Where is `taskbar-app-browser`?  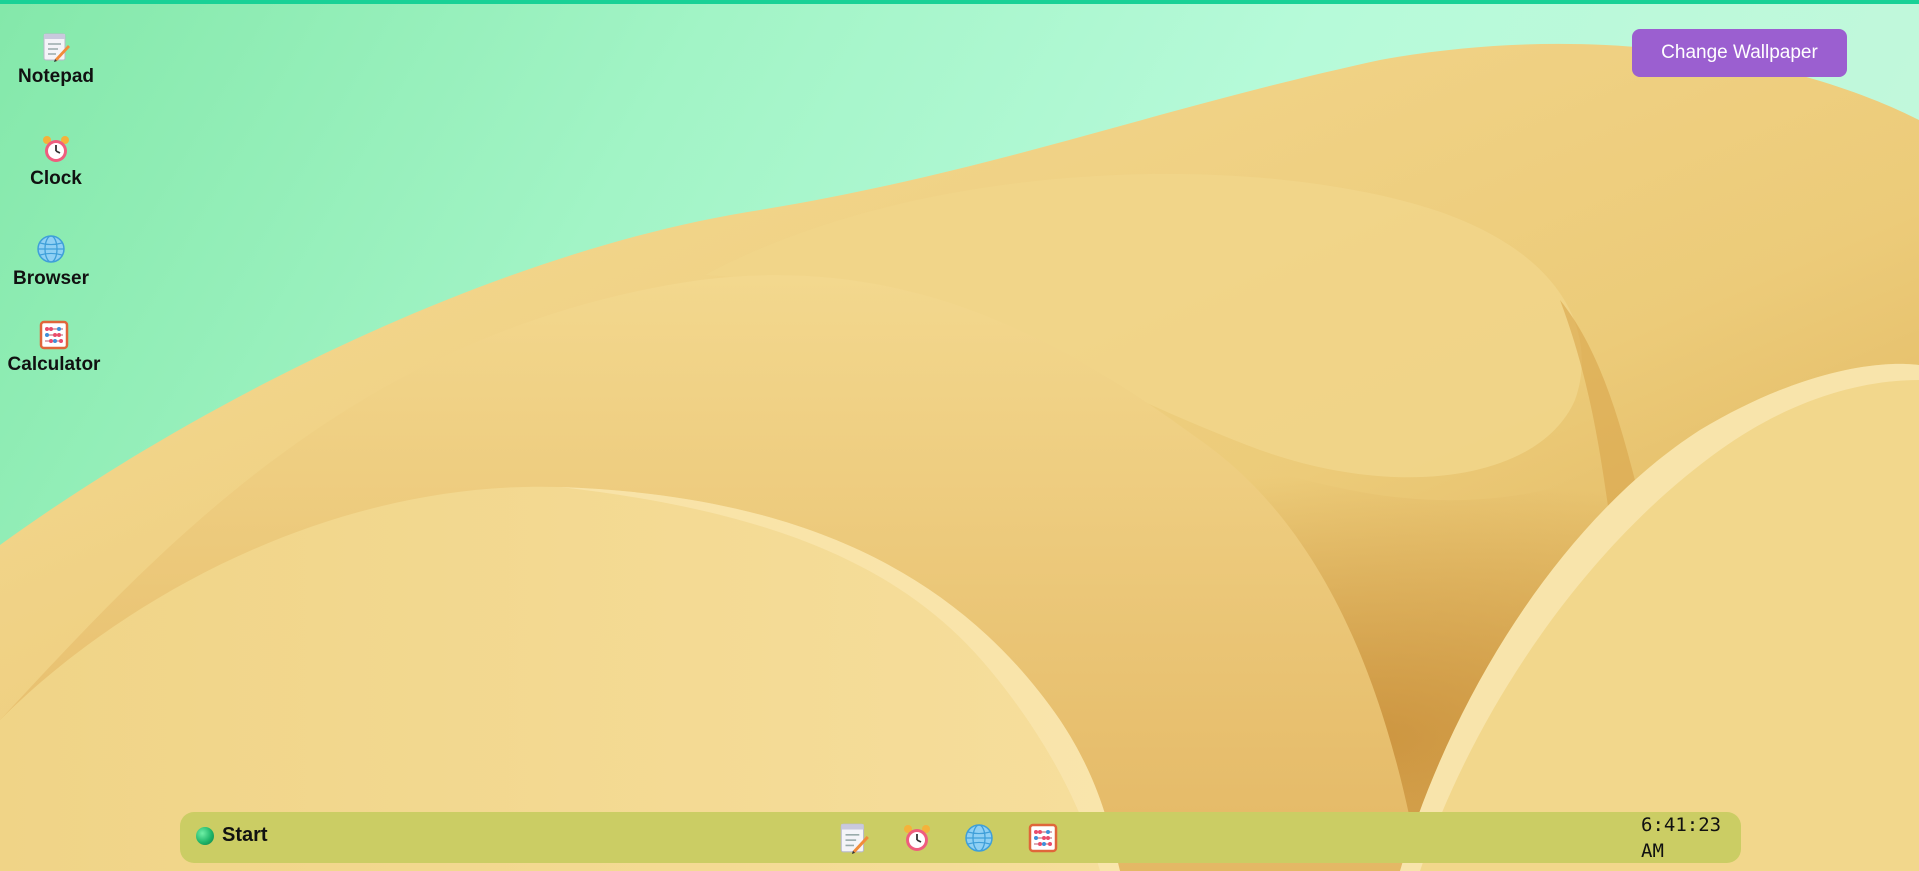
taskbar-app-browser is located at coordinates (979, 838).